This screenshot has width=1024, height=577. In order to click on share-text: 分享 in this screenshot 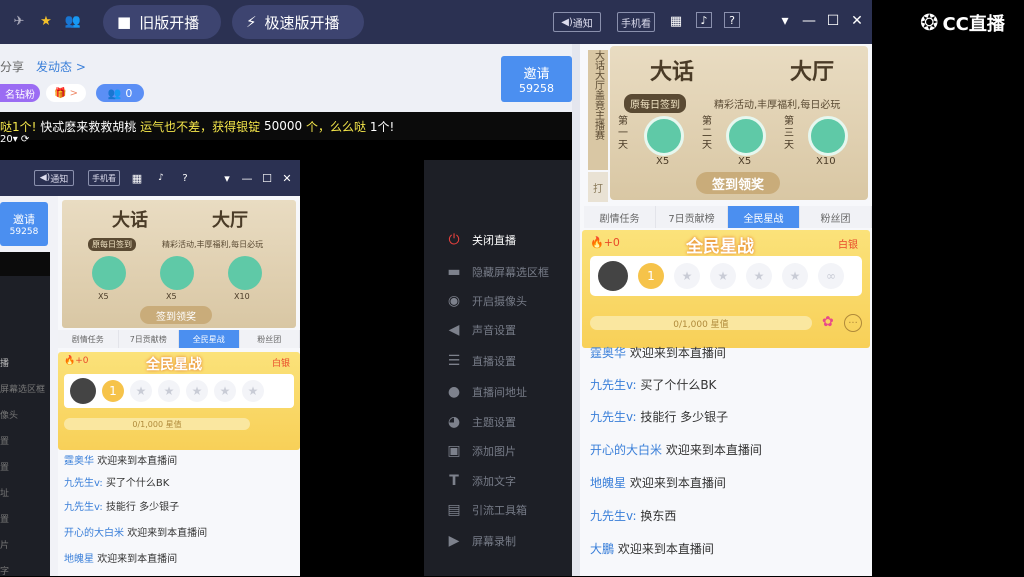, I will do `click(12, 66)`.